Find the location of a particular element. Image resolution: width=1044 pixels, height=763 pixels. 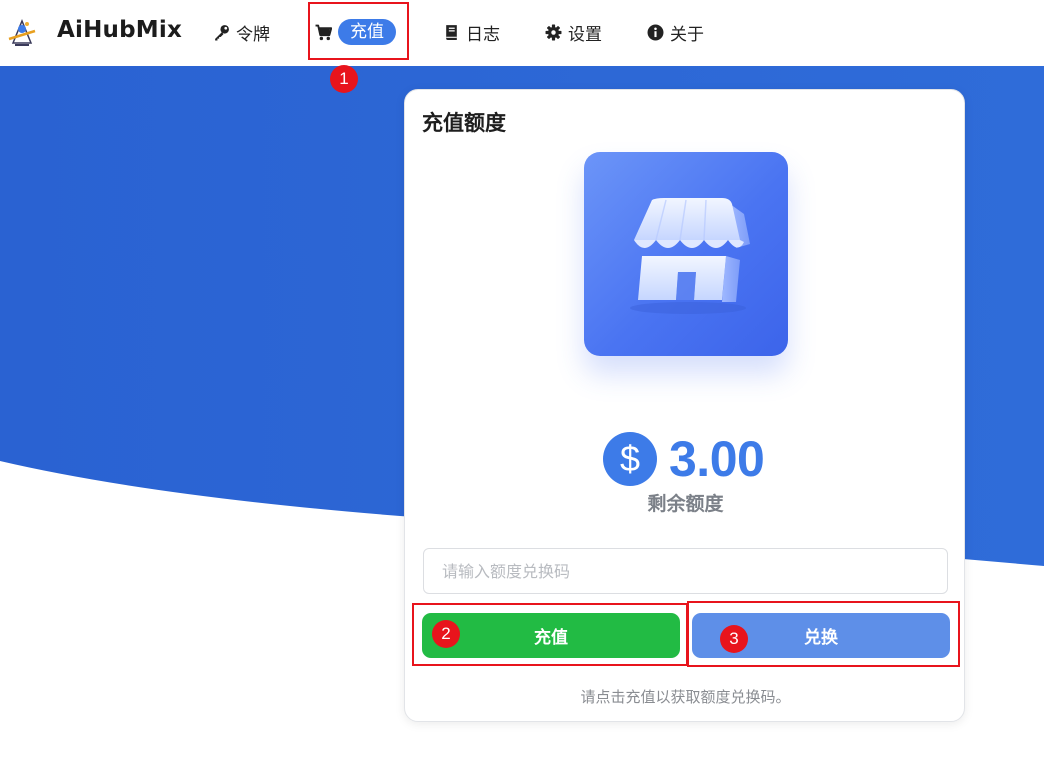

nav-label-about: 关于 is located at coordinates (687, 34).